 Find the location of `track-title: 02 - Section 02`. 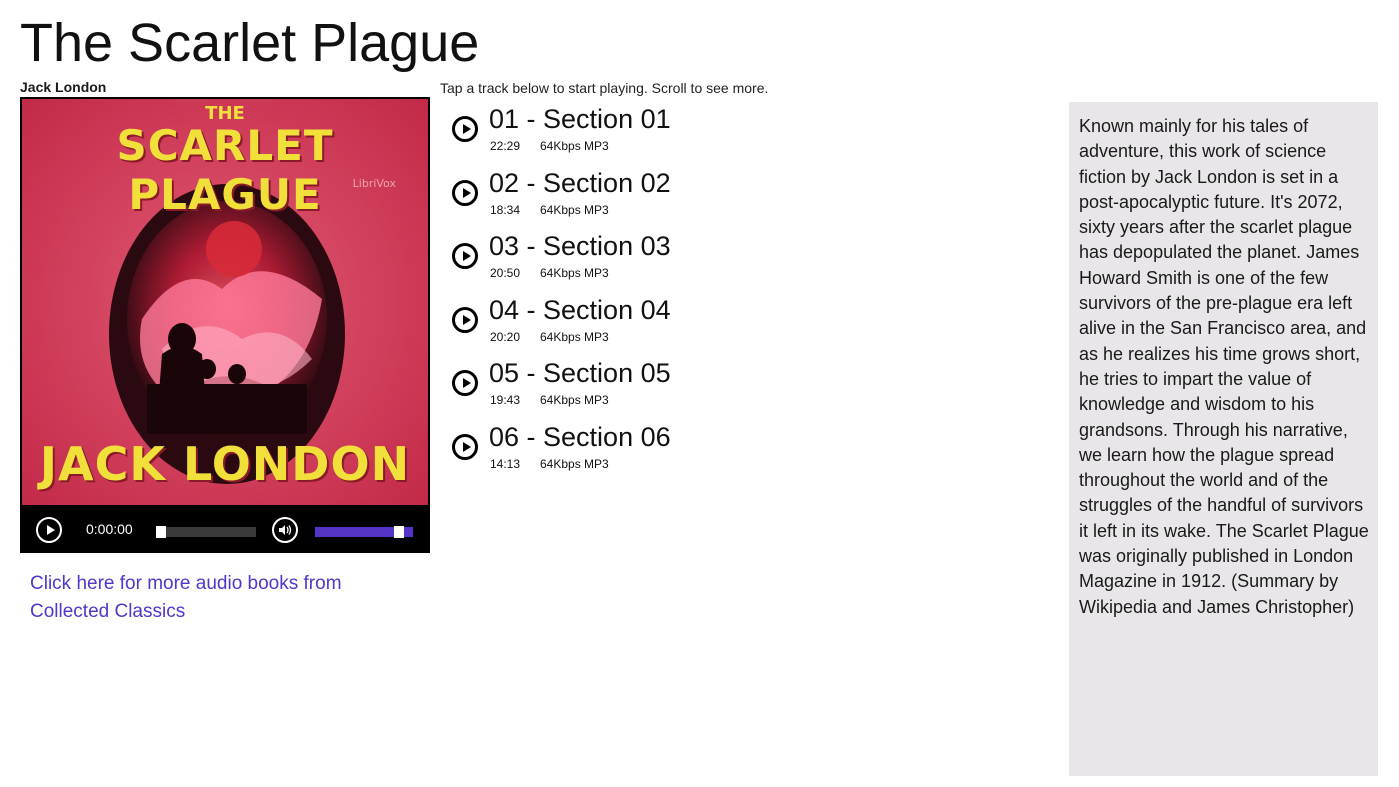

track-title: 02 - Section 02 is located at coordinates (580, 182).